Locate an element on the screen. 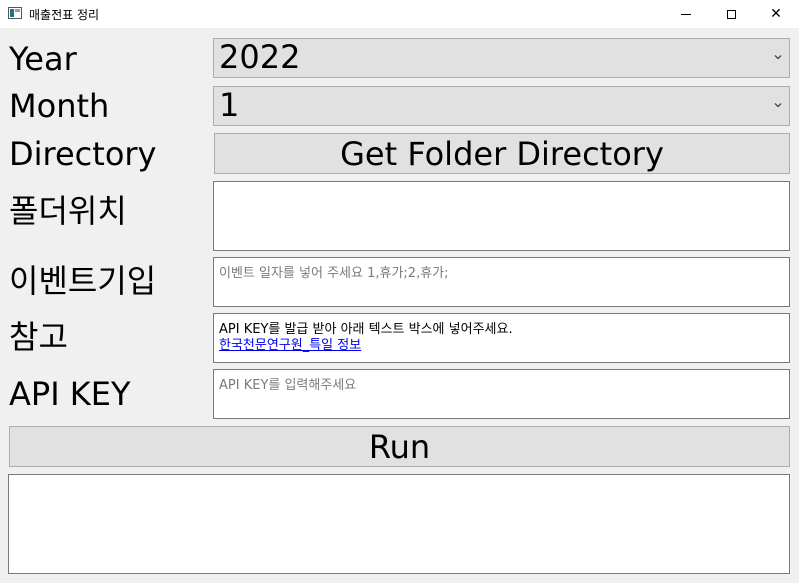  window-title: 매출전표 정리 is located at coordinates (64, 15).